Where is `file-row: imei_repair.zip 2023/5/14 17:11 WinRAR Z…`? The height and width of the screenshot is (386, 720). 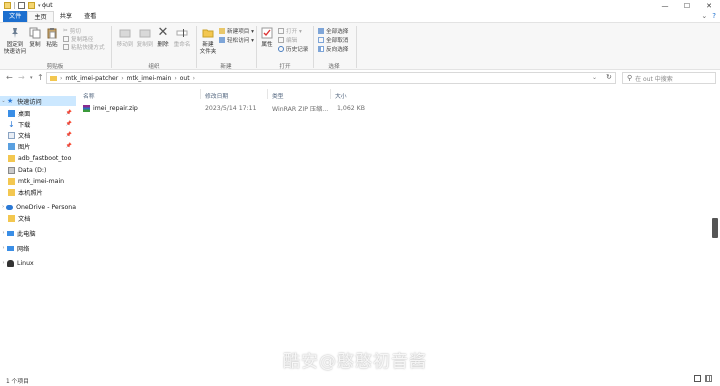
file-row: imei_repair.zip 2023/5/14 17:11 WinRAR Z… is located at coordinates (230, 108).